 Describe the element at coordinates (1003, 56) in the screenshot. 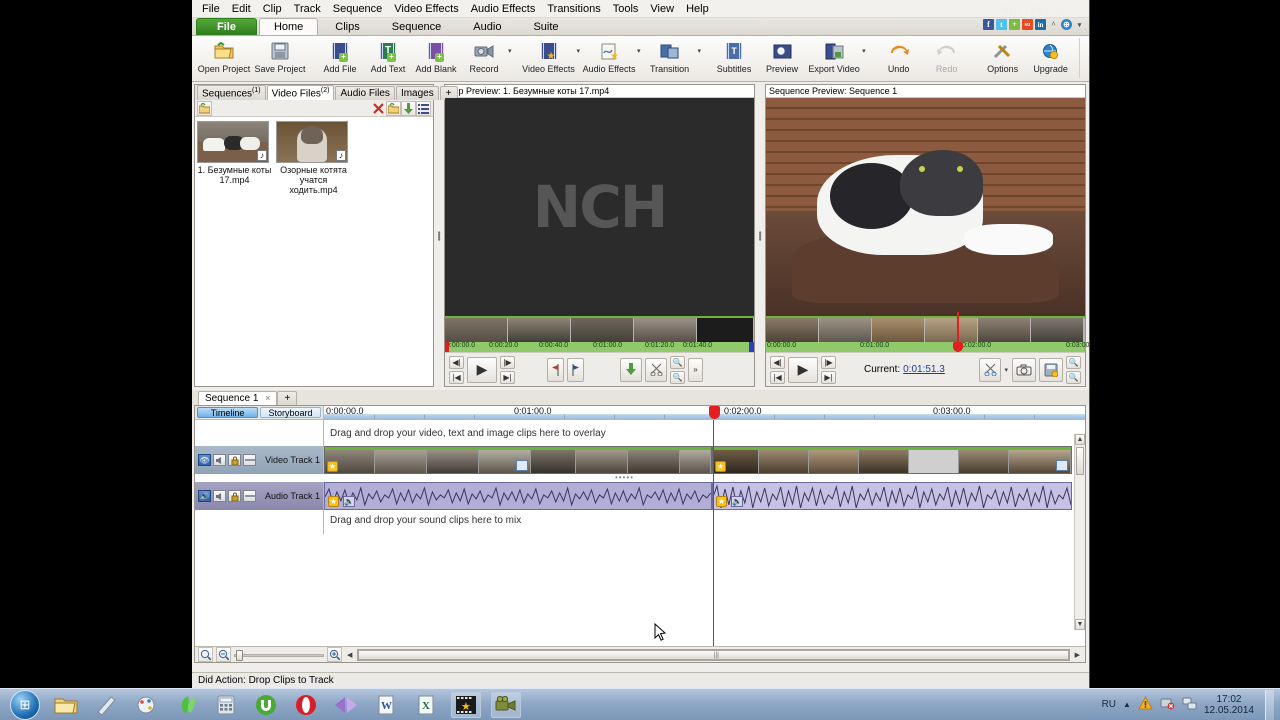

I see `options-button: Options` at that location.